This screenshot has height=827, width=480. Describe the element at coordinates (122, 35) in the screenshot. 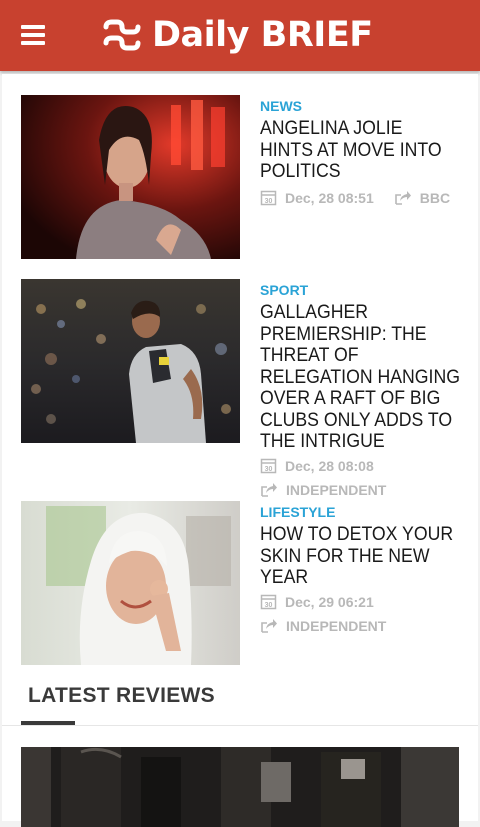

I see `logo-icon` at that location.